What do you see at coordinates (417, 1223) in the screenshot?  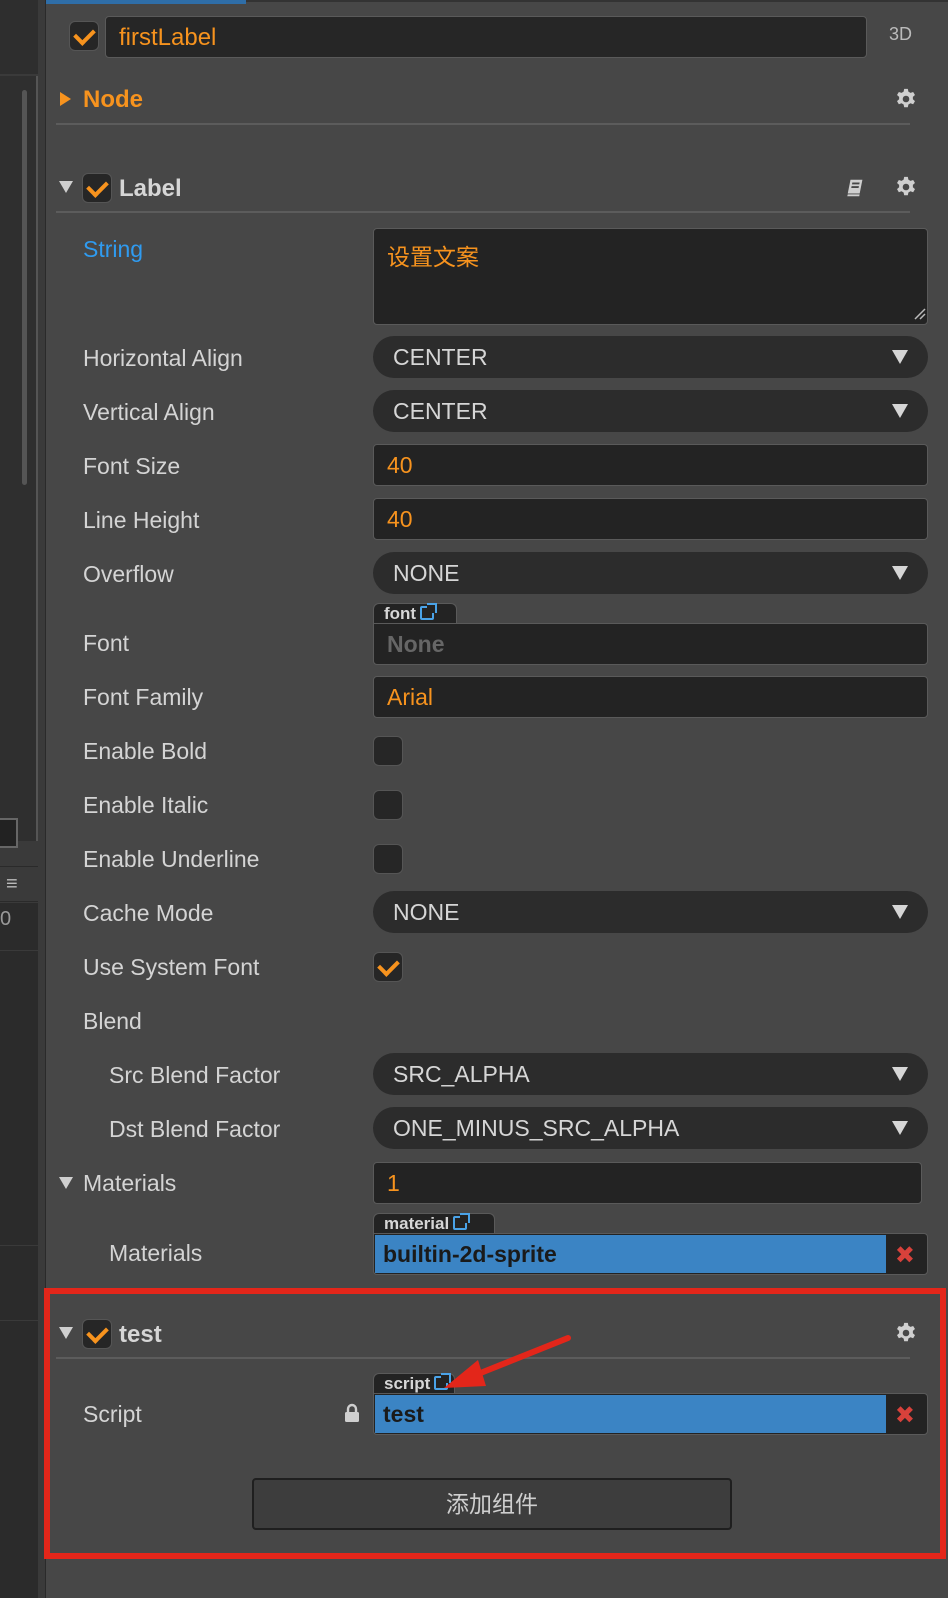 I see `material-tag-label: material` at bounding box center [417, 1223].